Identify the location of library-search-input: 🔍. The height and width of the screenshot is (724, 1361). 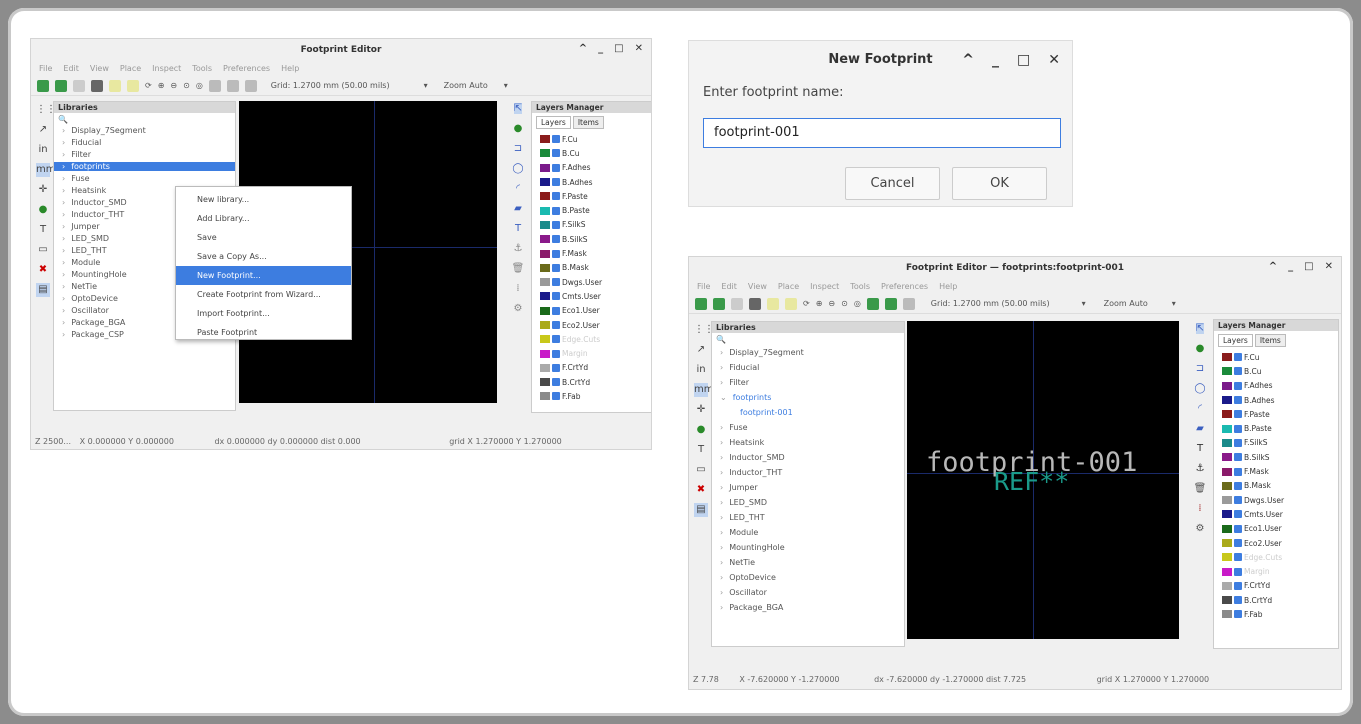
(144, 119).